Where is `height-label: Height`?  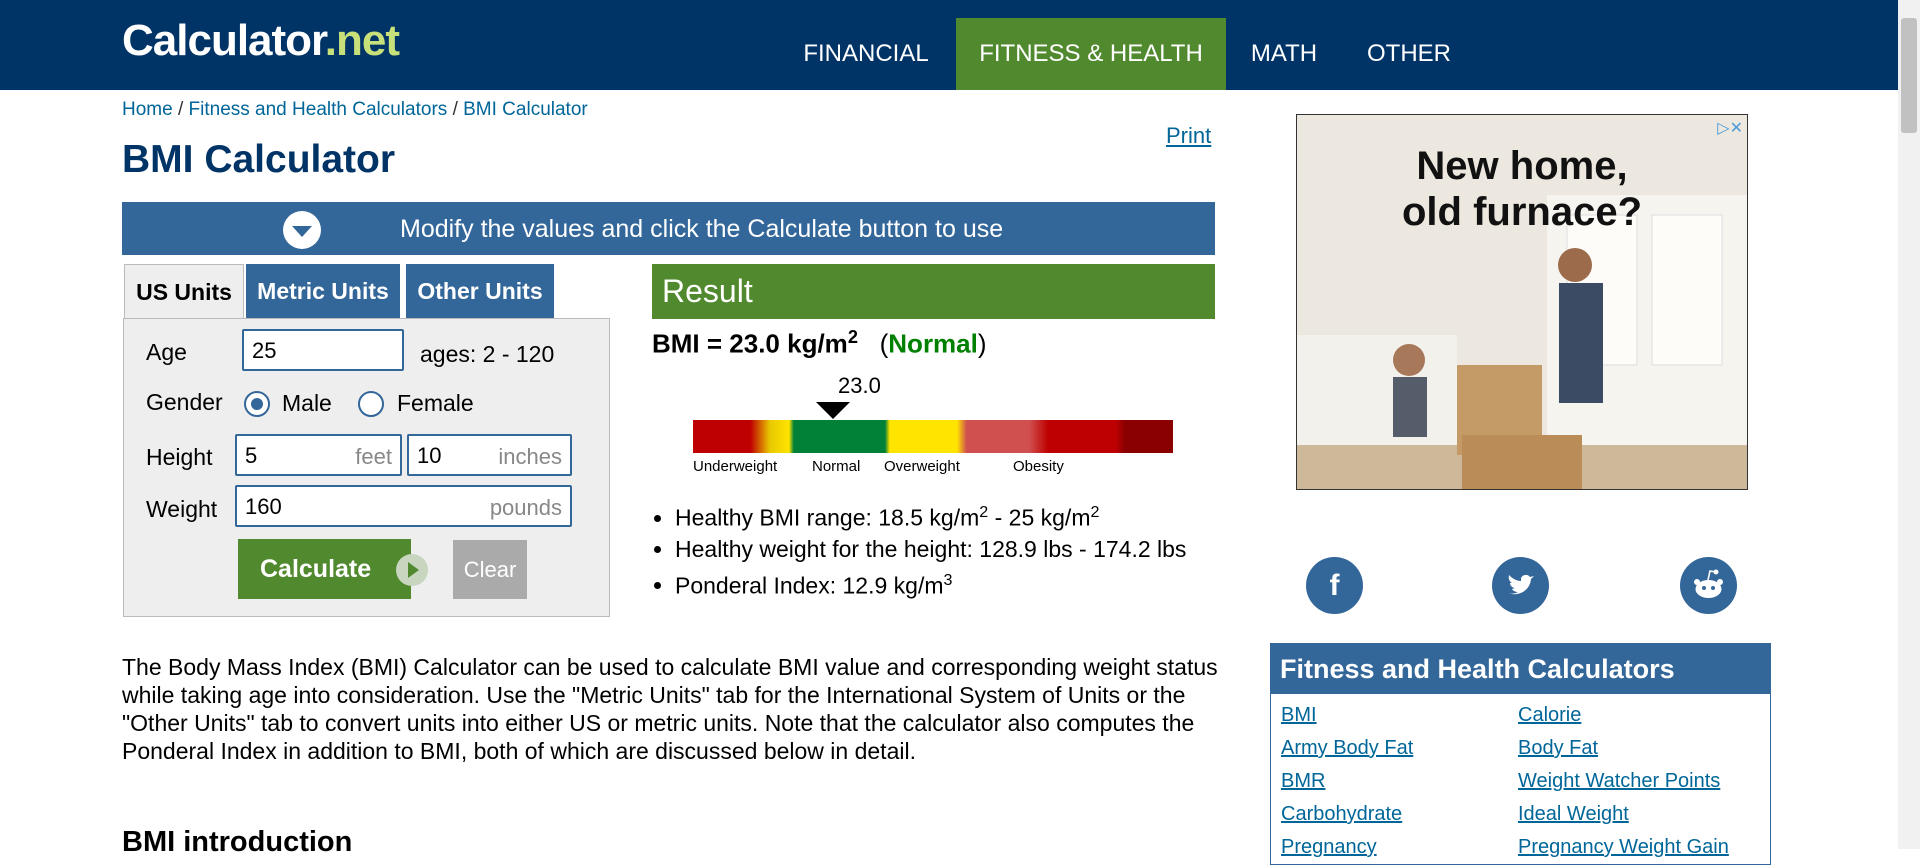 height-label: Height is located at coordinates (179, 457).